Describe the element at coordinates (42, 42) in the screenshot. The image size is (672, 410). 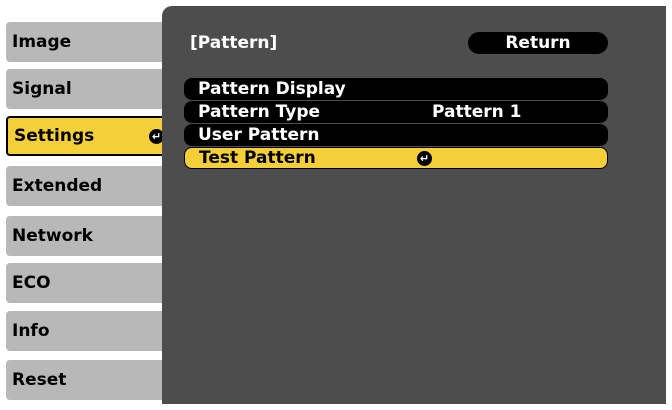
I see `menu-item-label: Image` at that location.